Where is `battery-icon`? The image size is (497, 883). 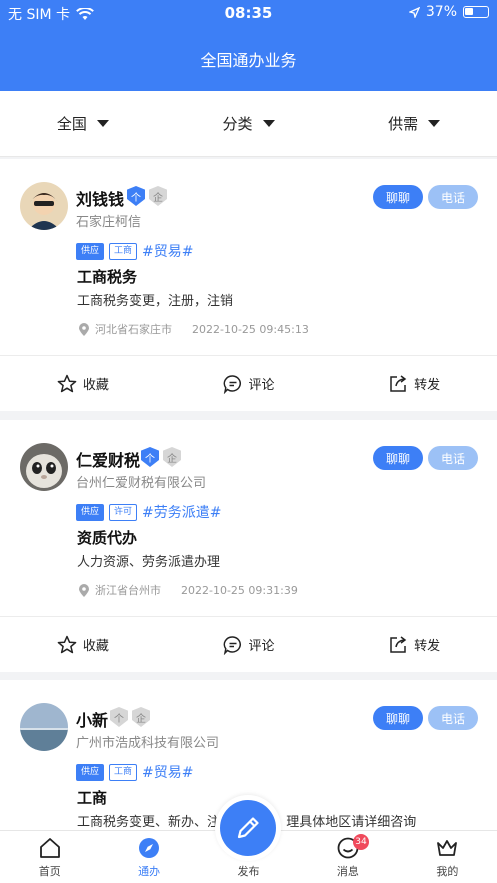 battery-icon is located at coordinates (476, 12).